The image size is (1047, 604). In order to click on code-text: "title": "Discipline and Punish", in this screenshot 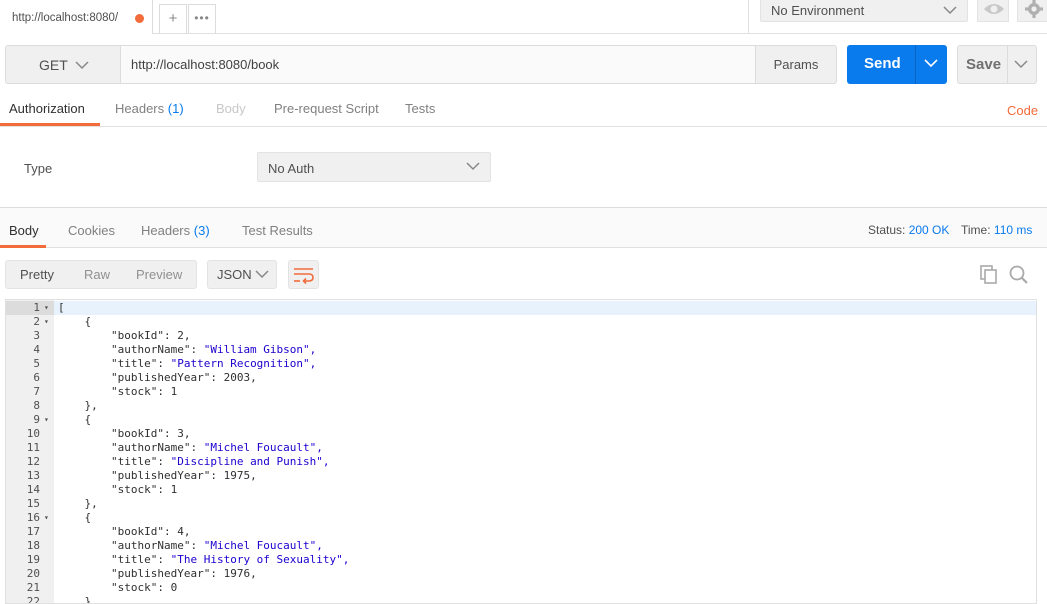, I will do `click(194, 461)`.